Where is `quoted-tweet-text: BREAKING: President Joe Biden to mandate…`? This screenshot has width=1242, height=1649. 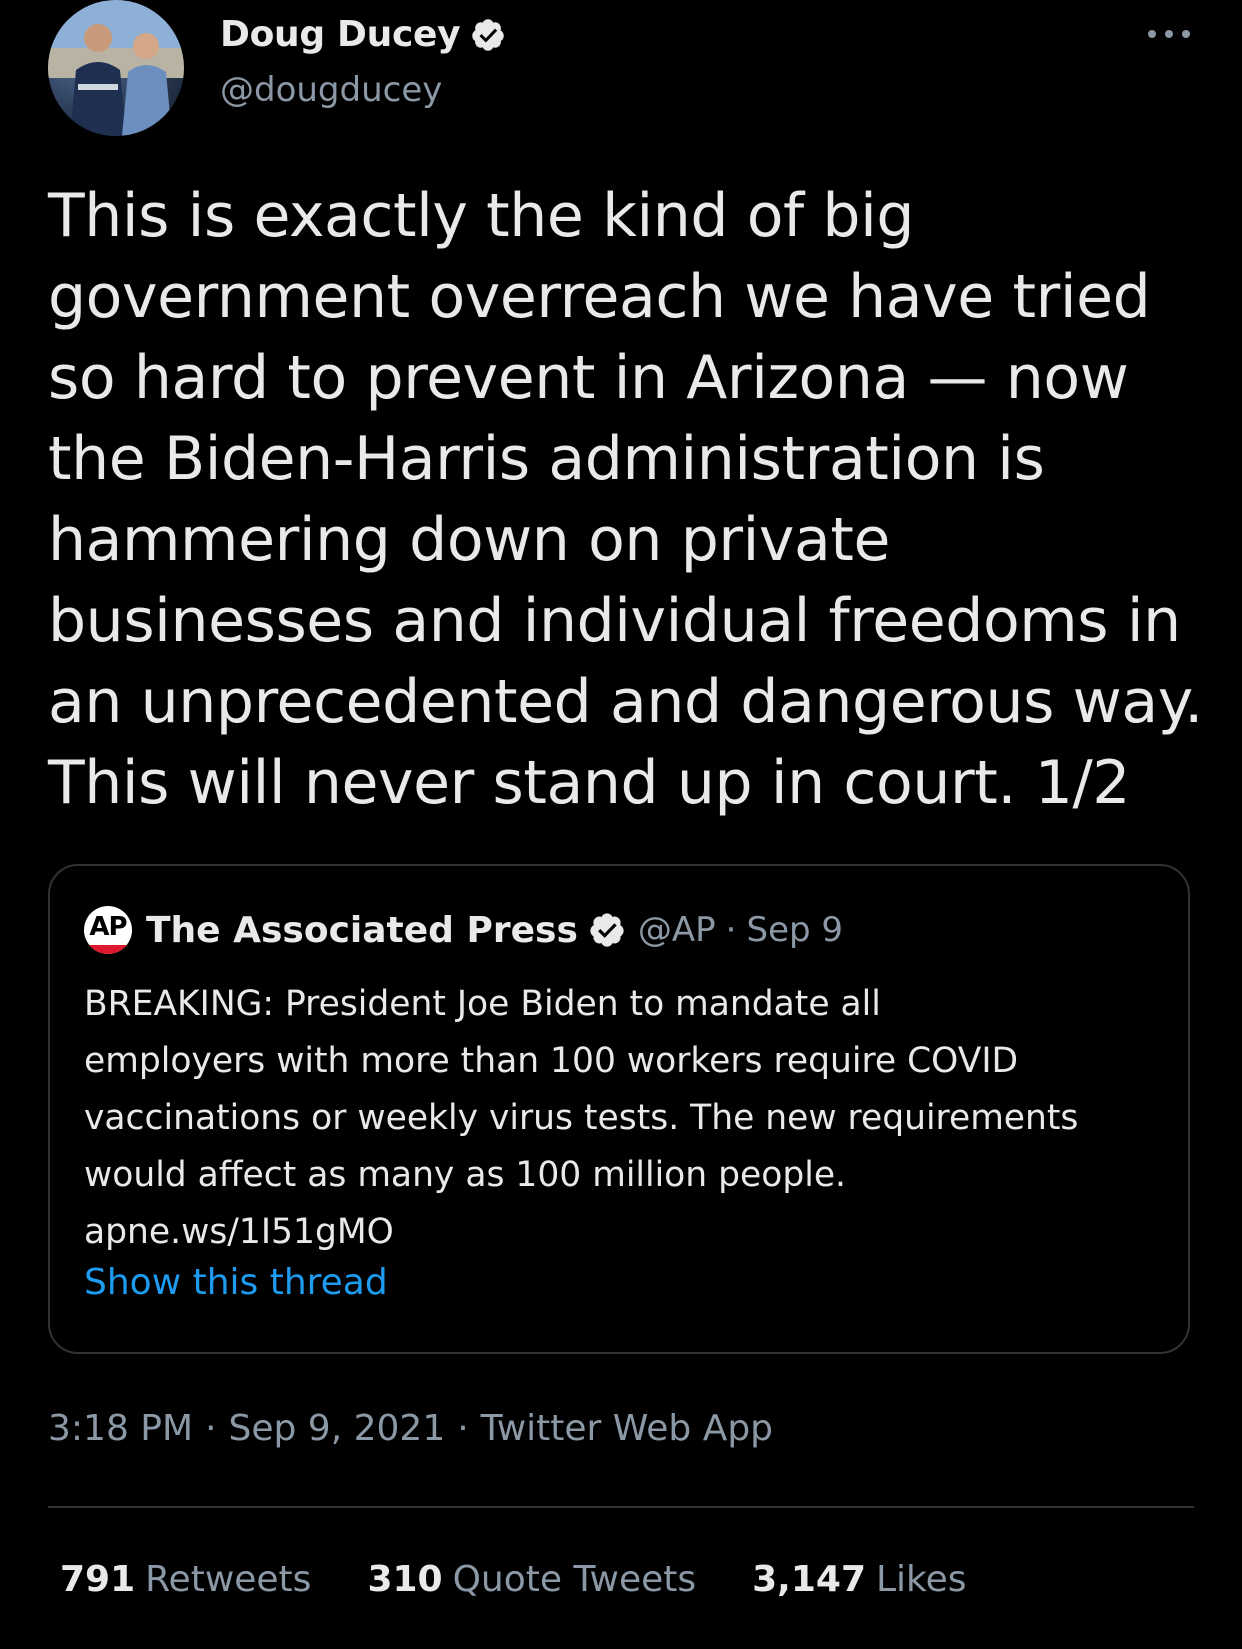 quoted-tweet-text: BREAKING: President Joe Biden to mandate… is located at coordinates (581, 1118).